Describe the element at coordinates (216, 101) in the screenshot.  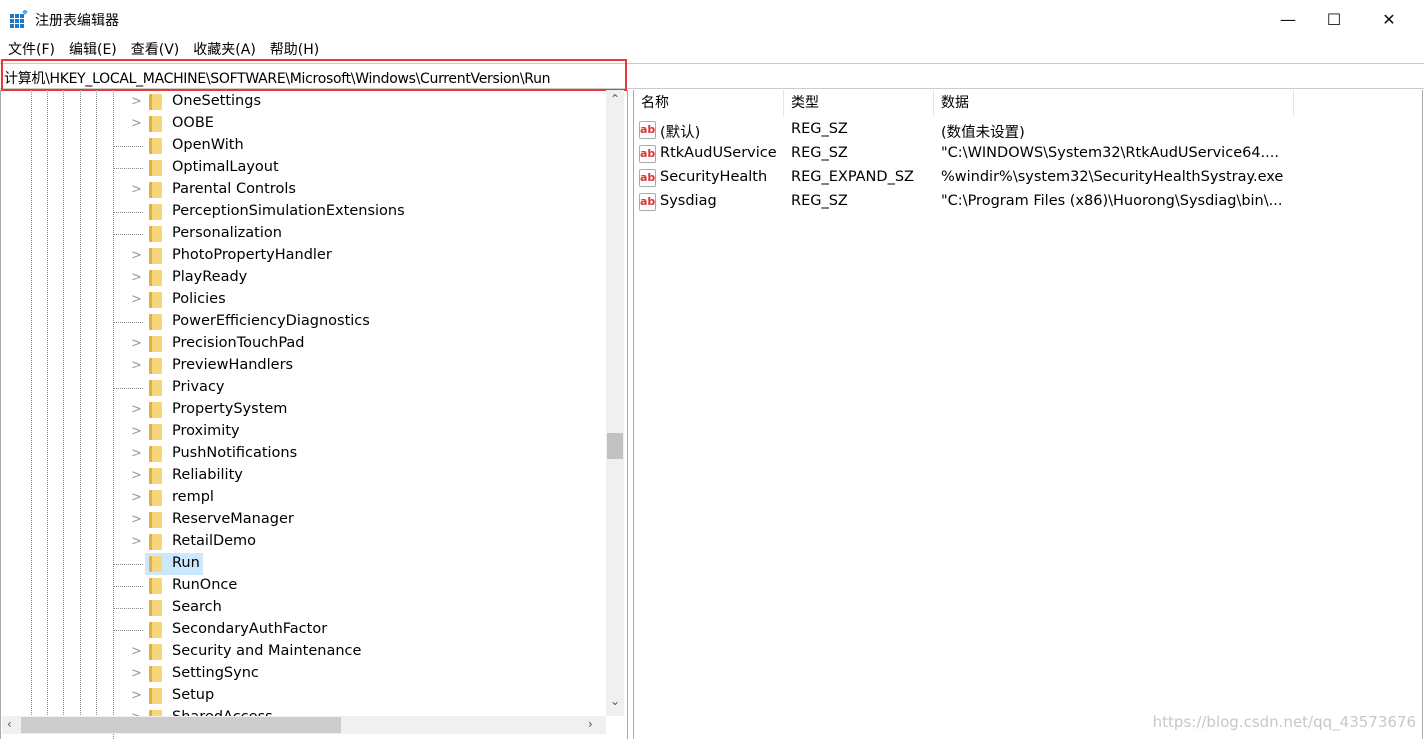
I see `tree-item-label: OneSettings` at that location.